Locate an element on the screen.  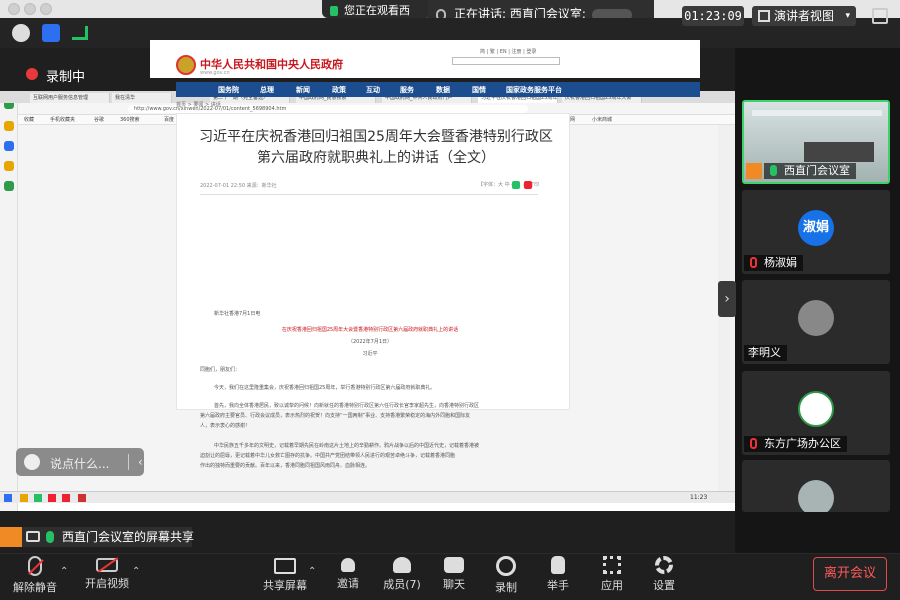
video-off-icon is located at coordinates (107, 565).